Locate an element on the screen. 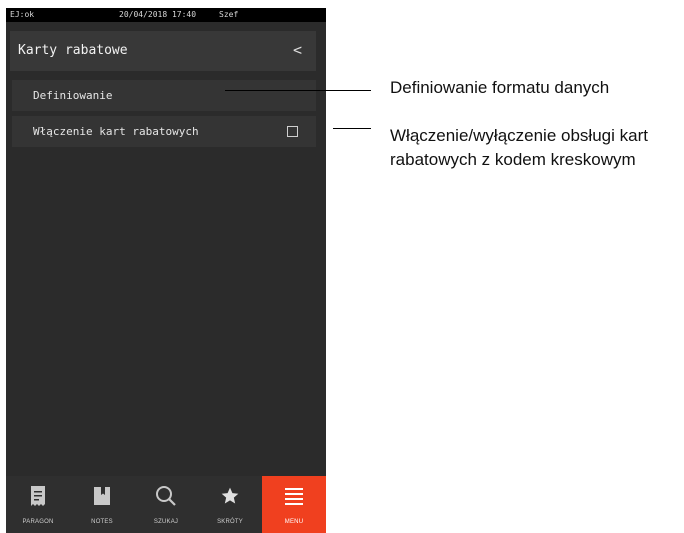 This screenshot has width=684, height=533. nav-label: SZUKAJ is located at coordinates (166, 522).